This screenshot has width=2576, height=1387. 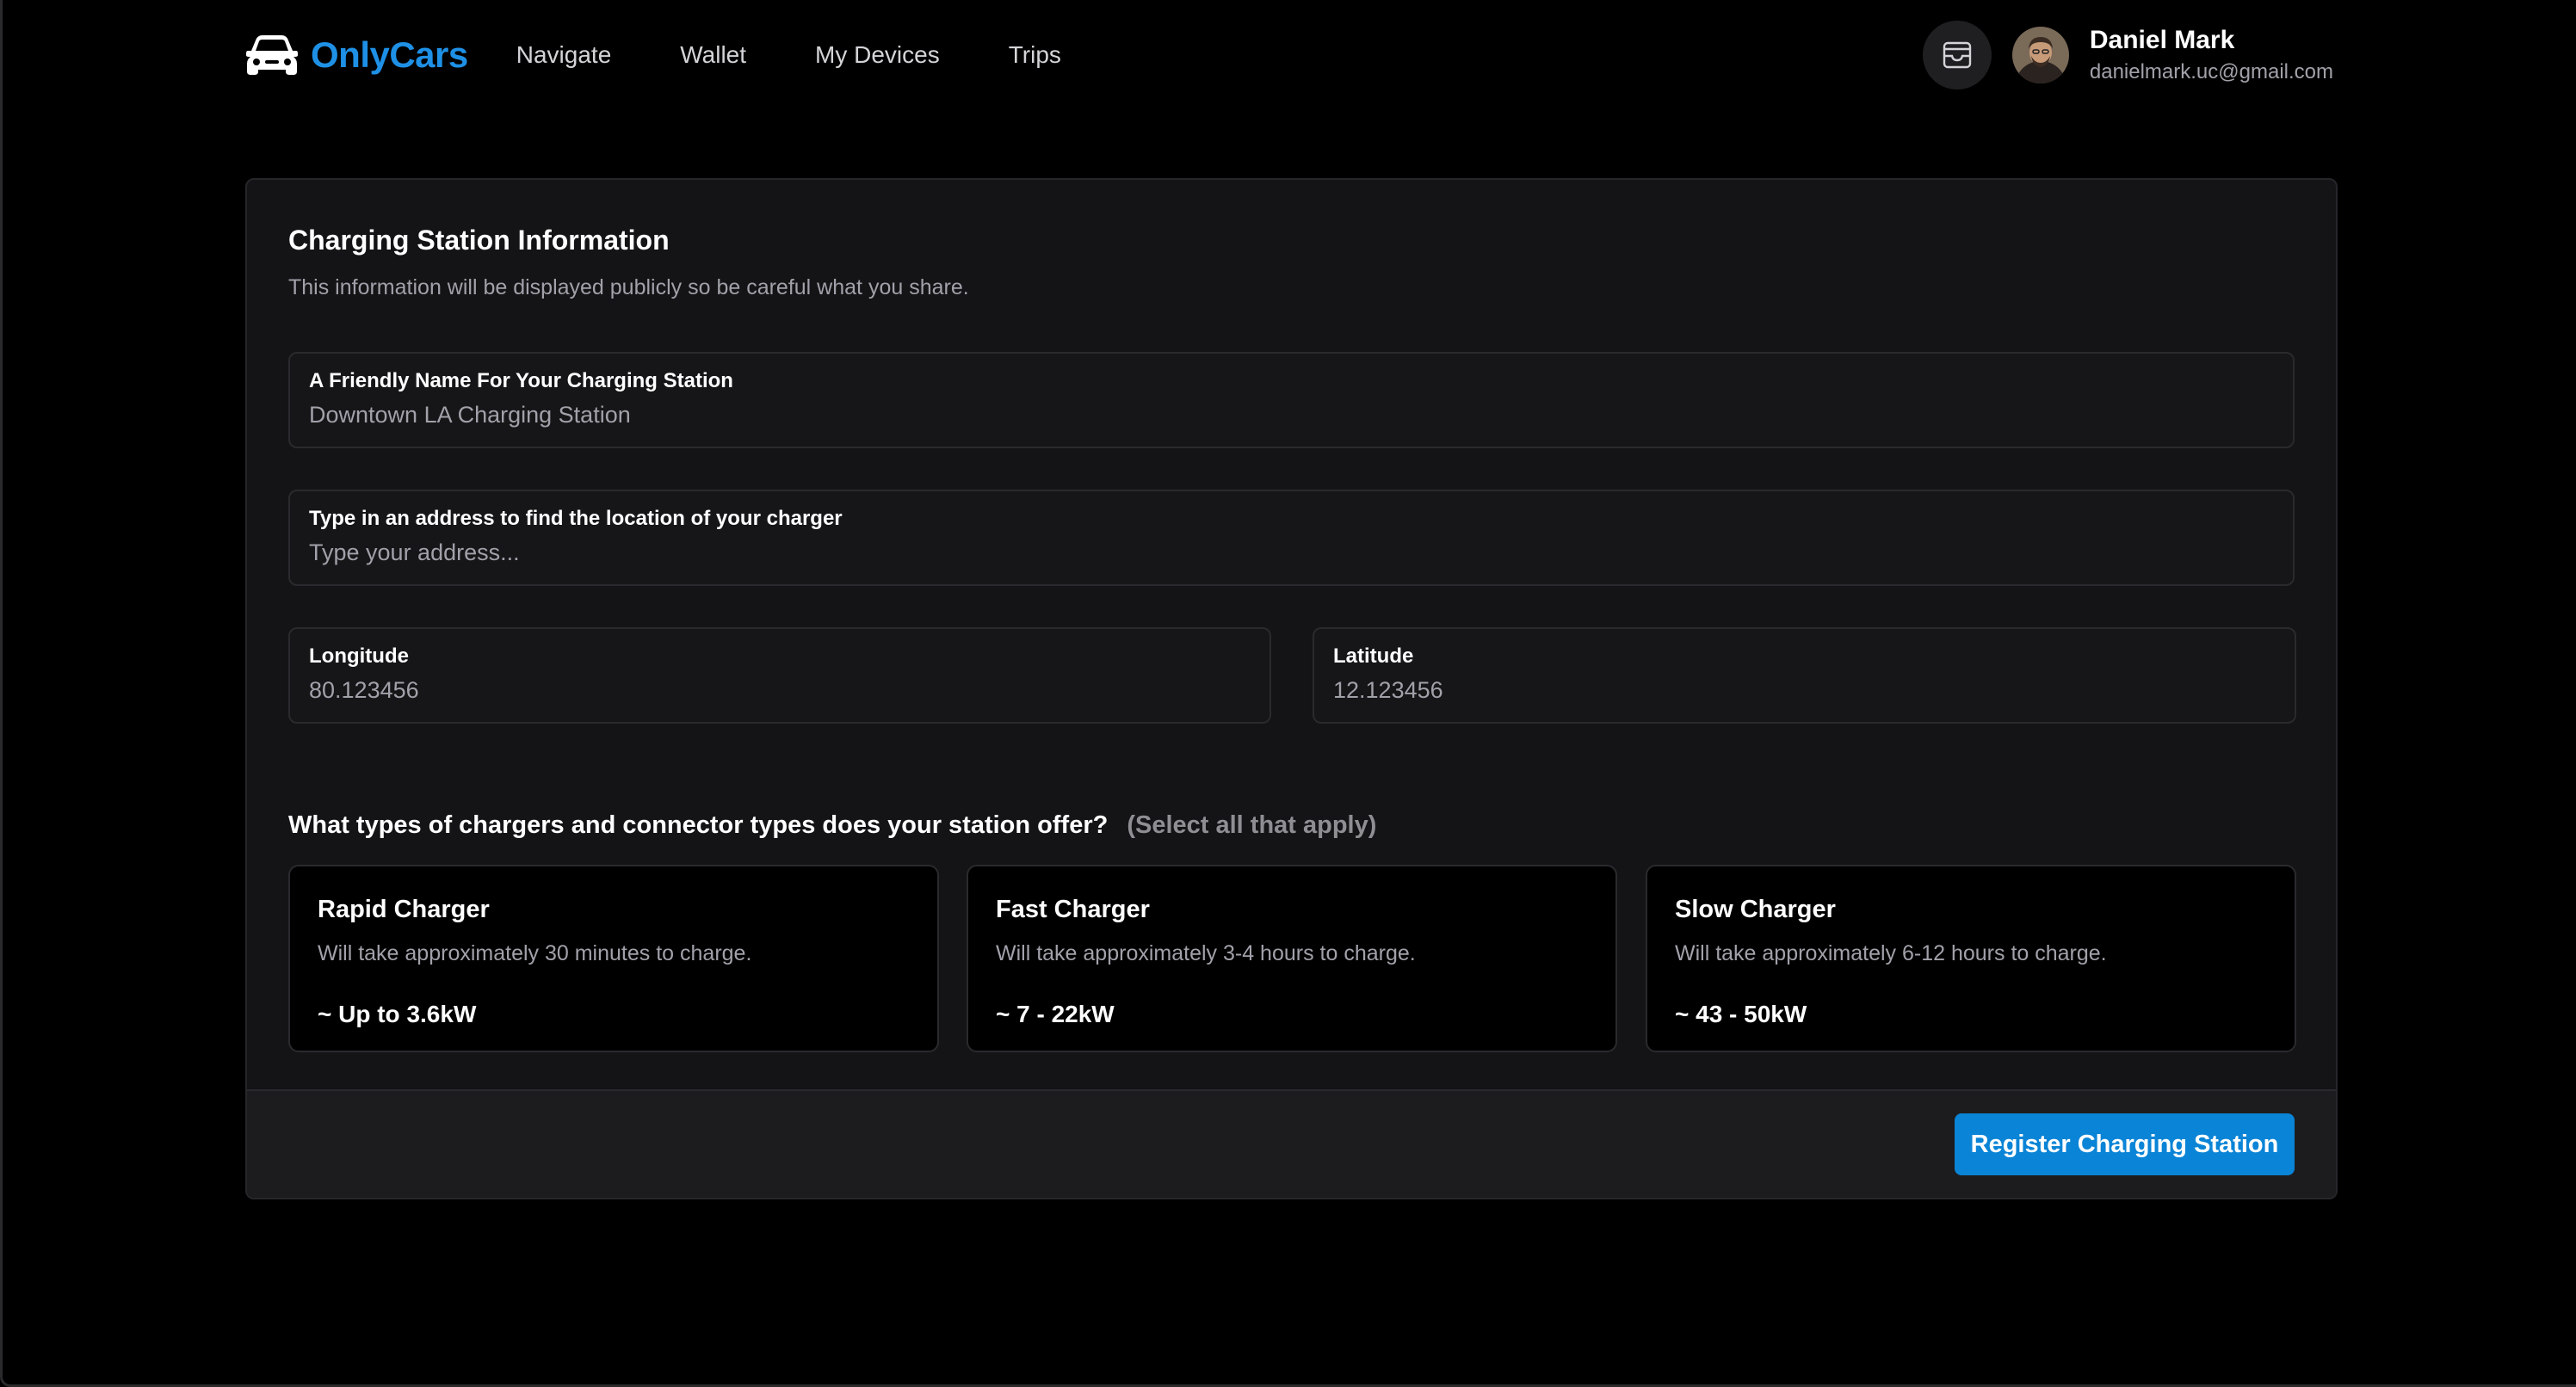 I want to click on longitude-input, so click(x=780, y=690).